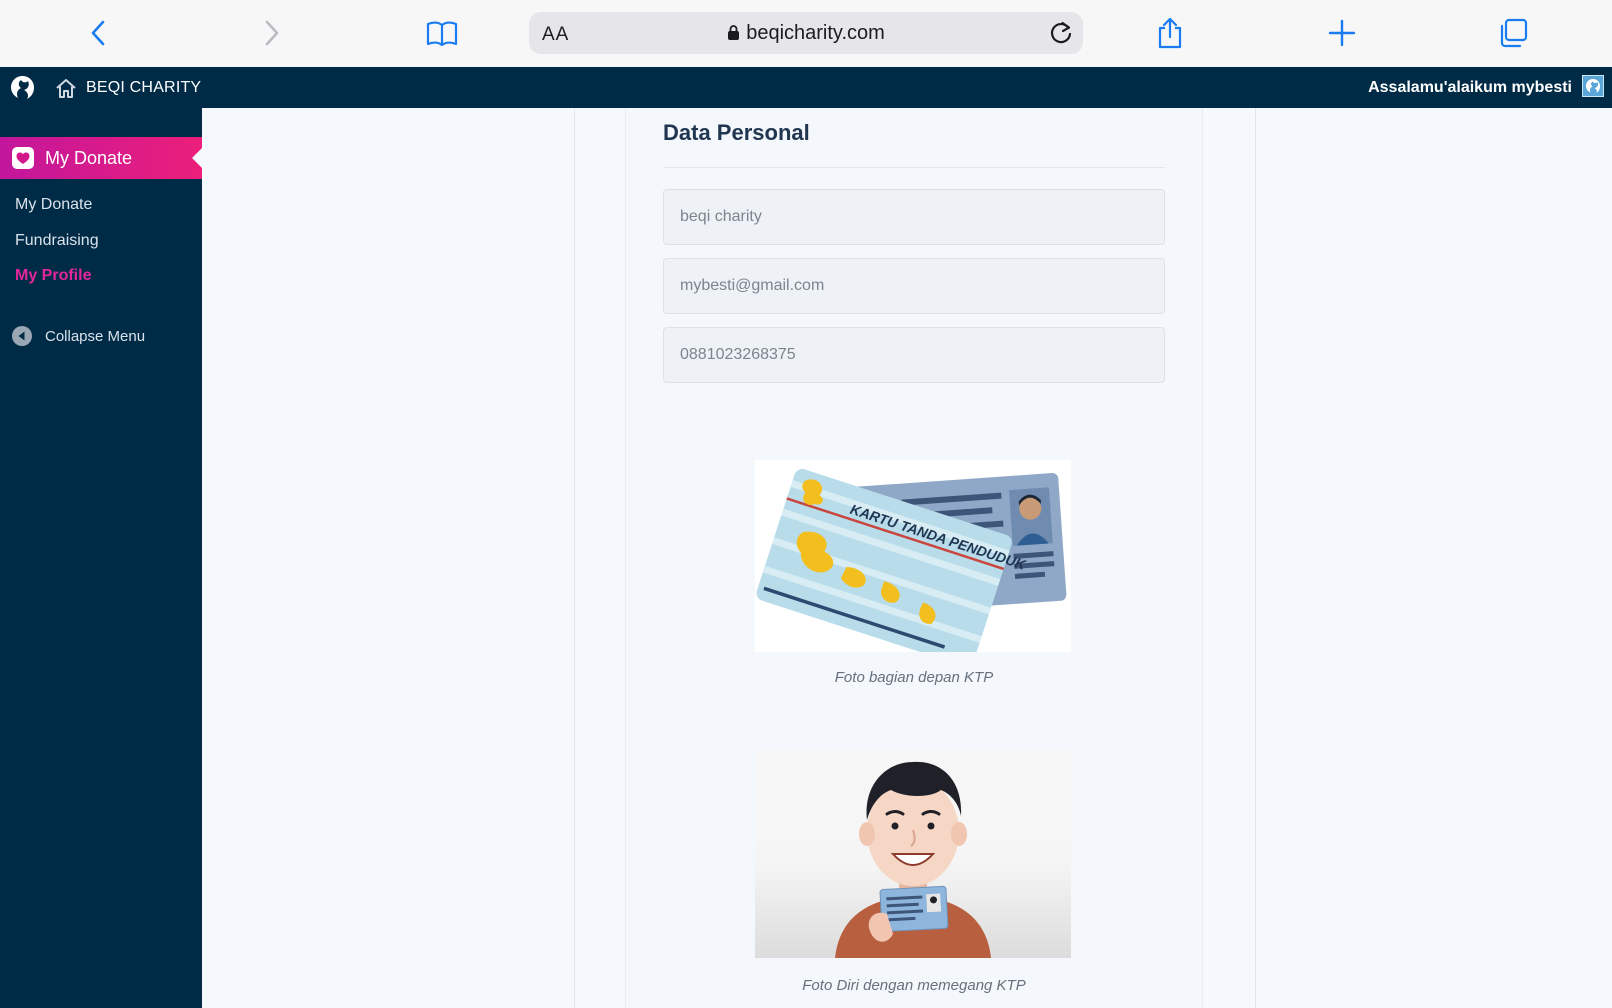 The width and height of the screenshot is (1612, 1008). I want to click on section-title: Data Personal, so click(736, 132).